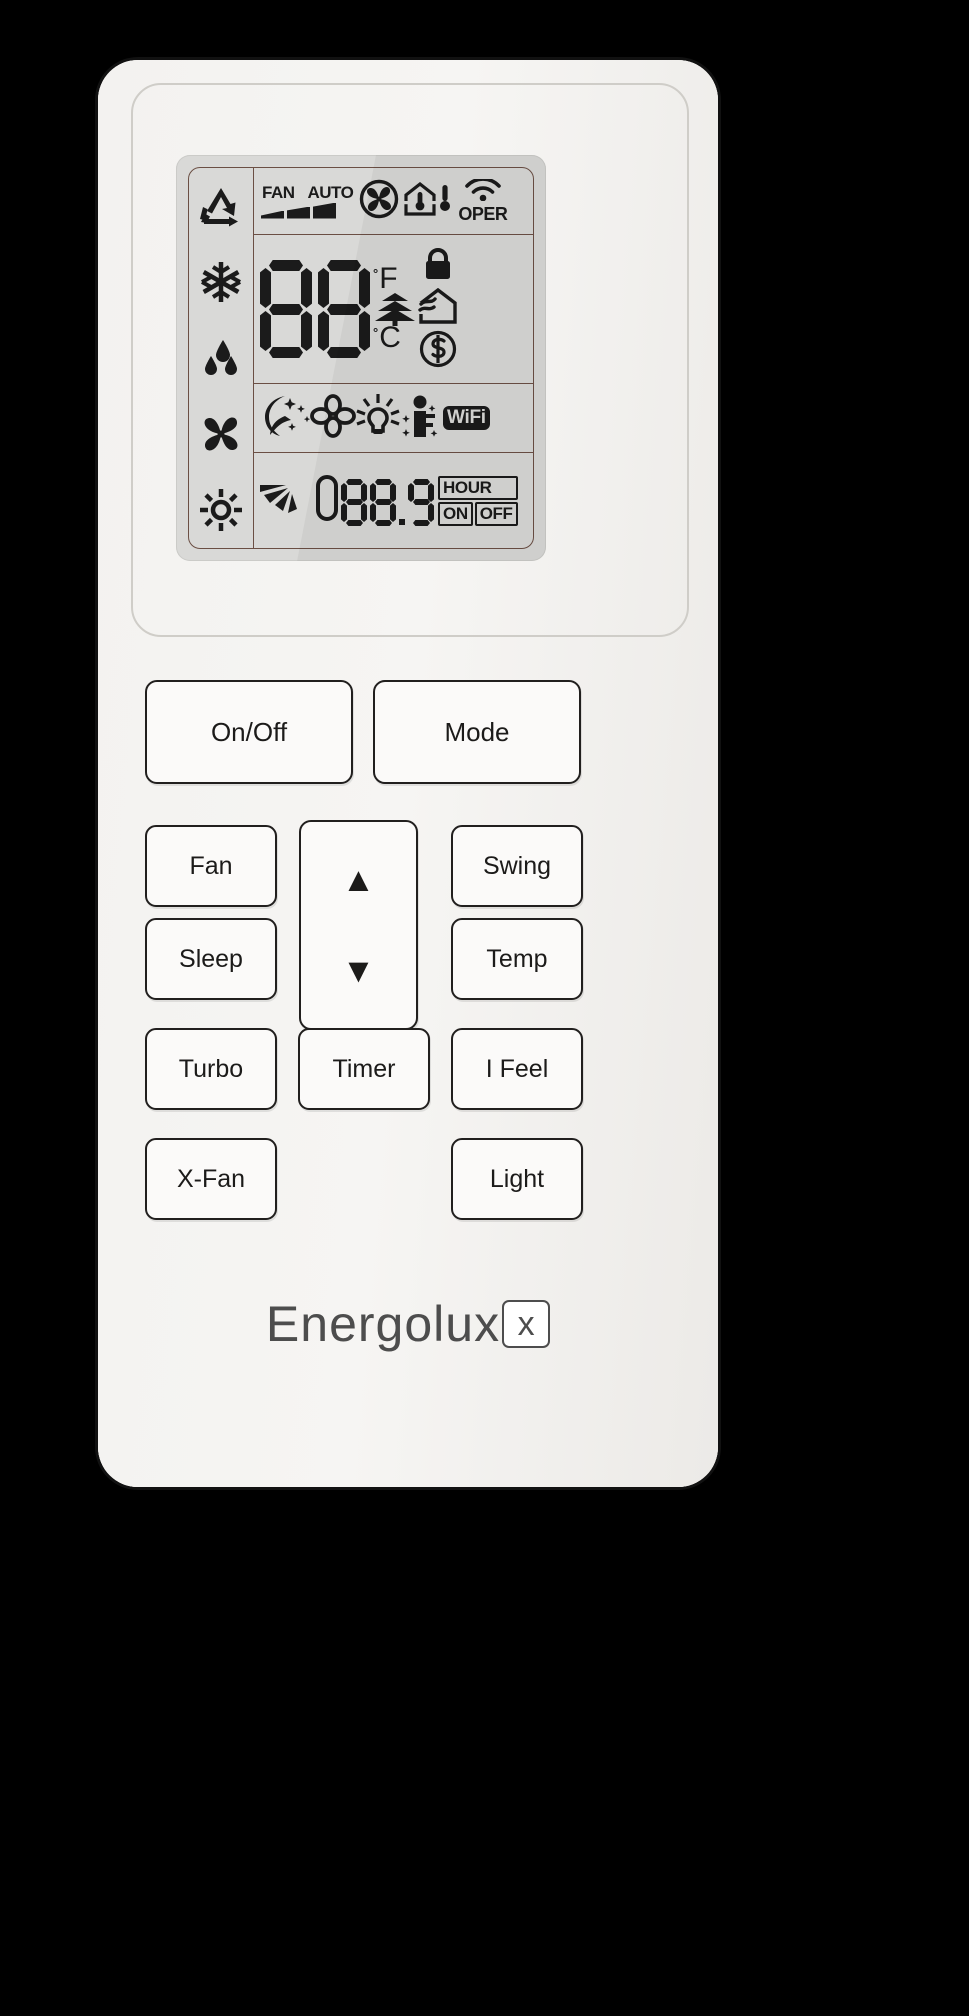 The image size is (969, 2016). I want to click on hour-label: HOUR, so click(478, 487).